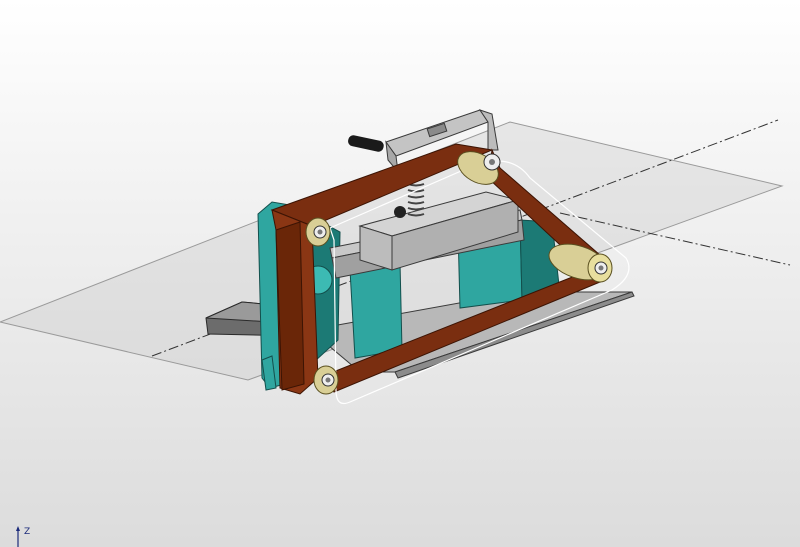 The width and height of the screenshot is (800, 547). I want to click on center-support-block, so click(376, 310).